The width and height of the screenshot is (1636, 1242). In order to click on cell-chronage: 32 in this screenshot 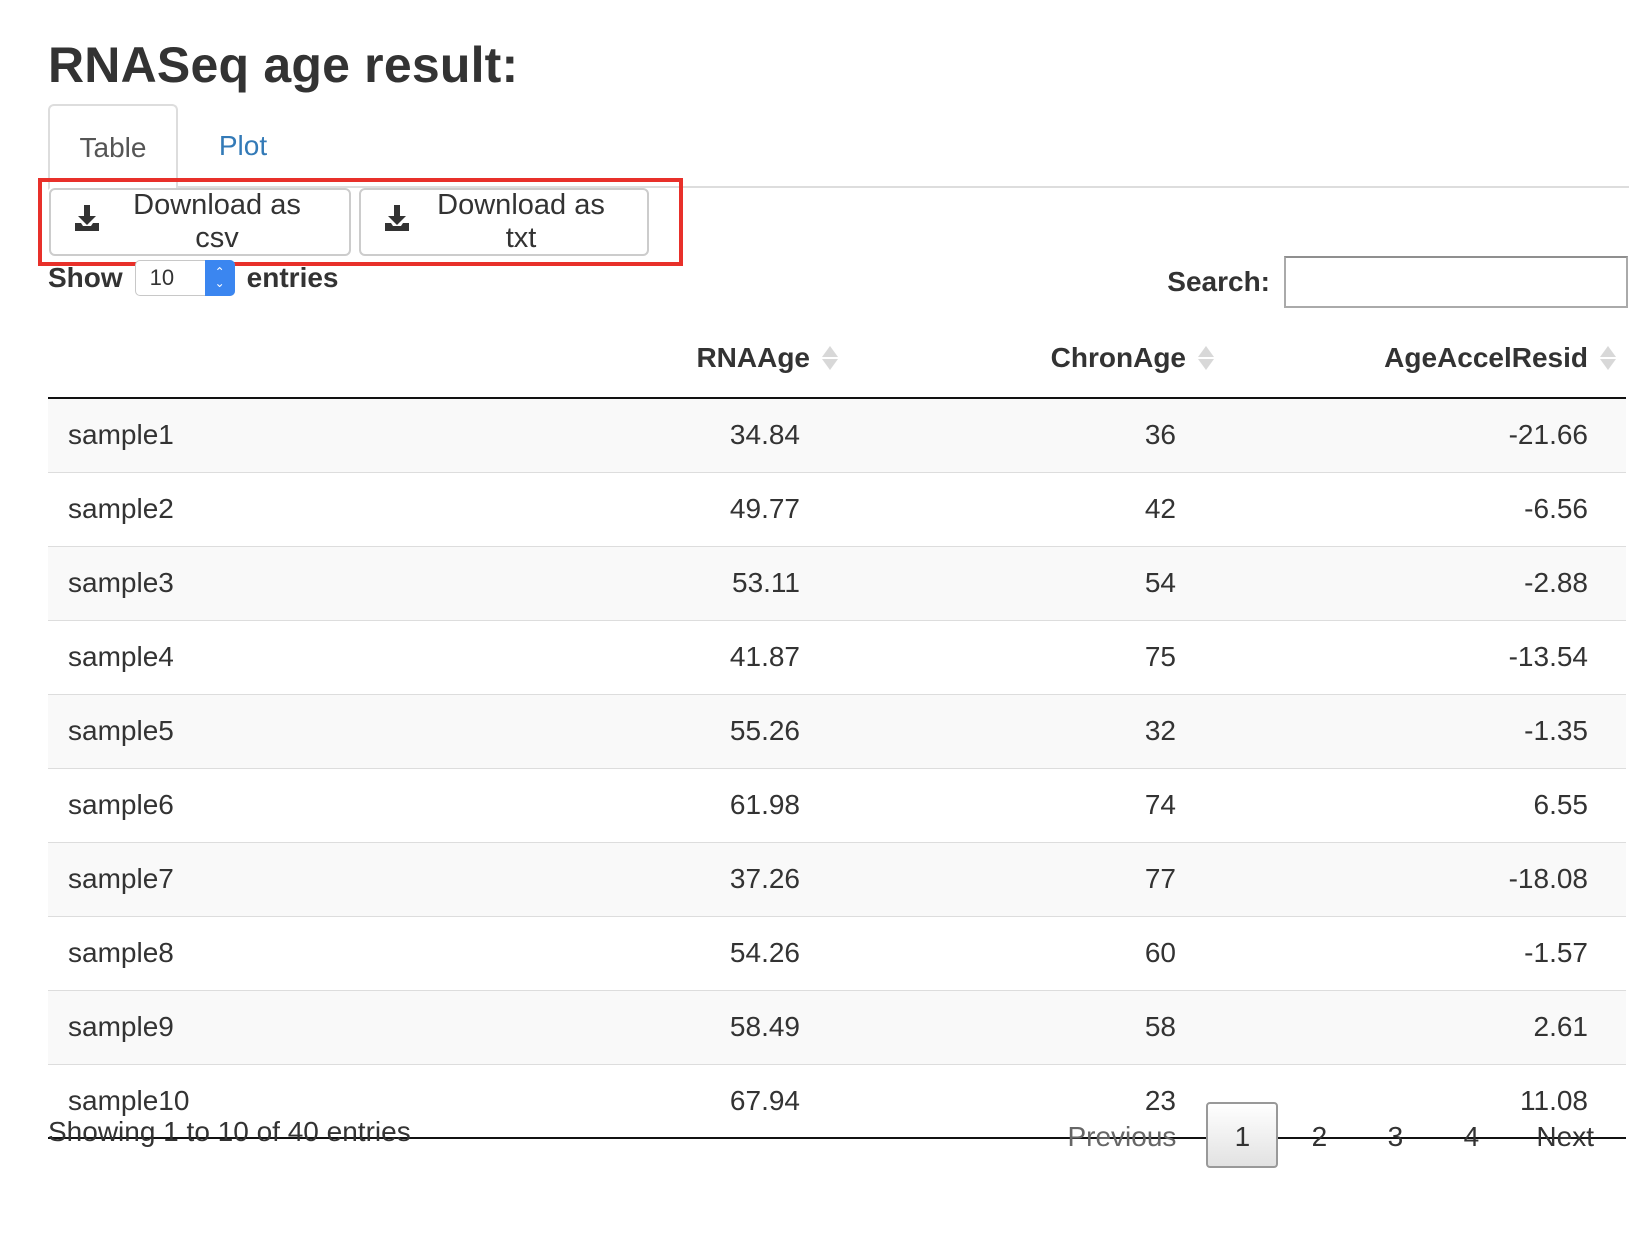, I will do `click(1036, 730)`.